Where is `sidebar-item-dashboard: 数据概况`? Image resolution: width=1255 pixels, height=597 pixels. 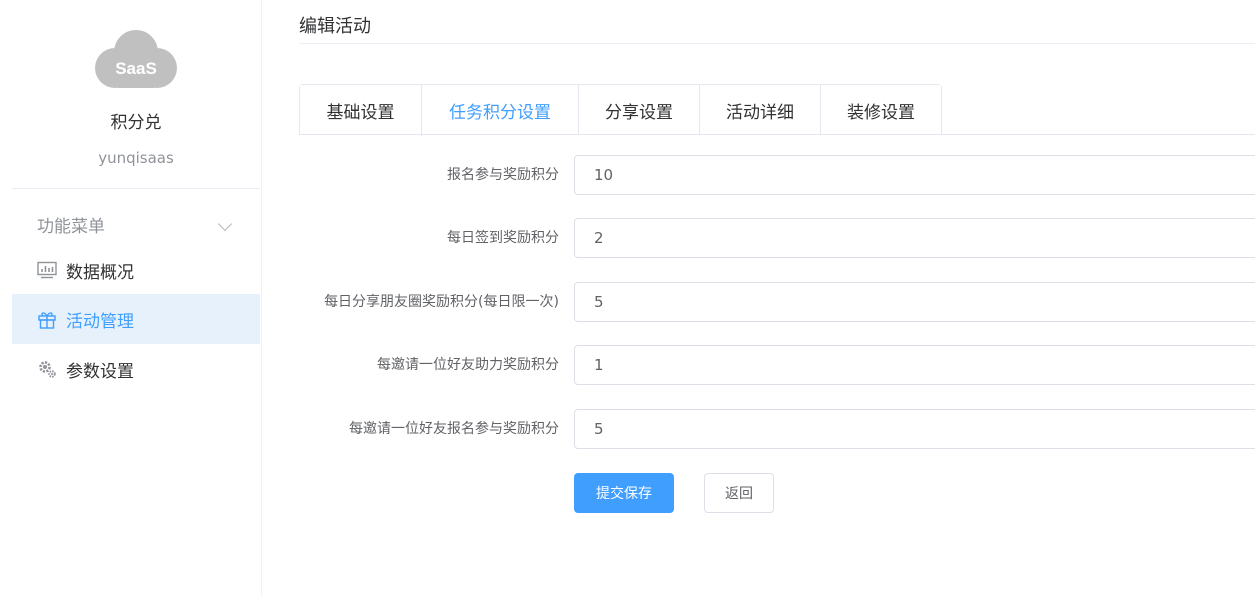
sidebar-item-dashboard: 数据概况 is located at coordinates (136, 270).